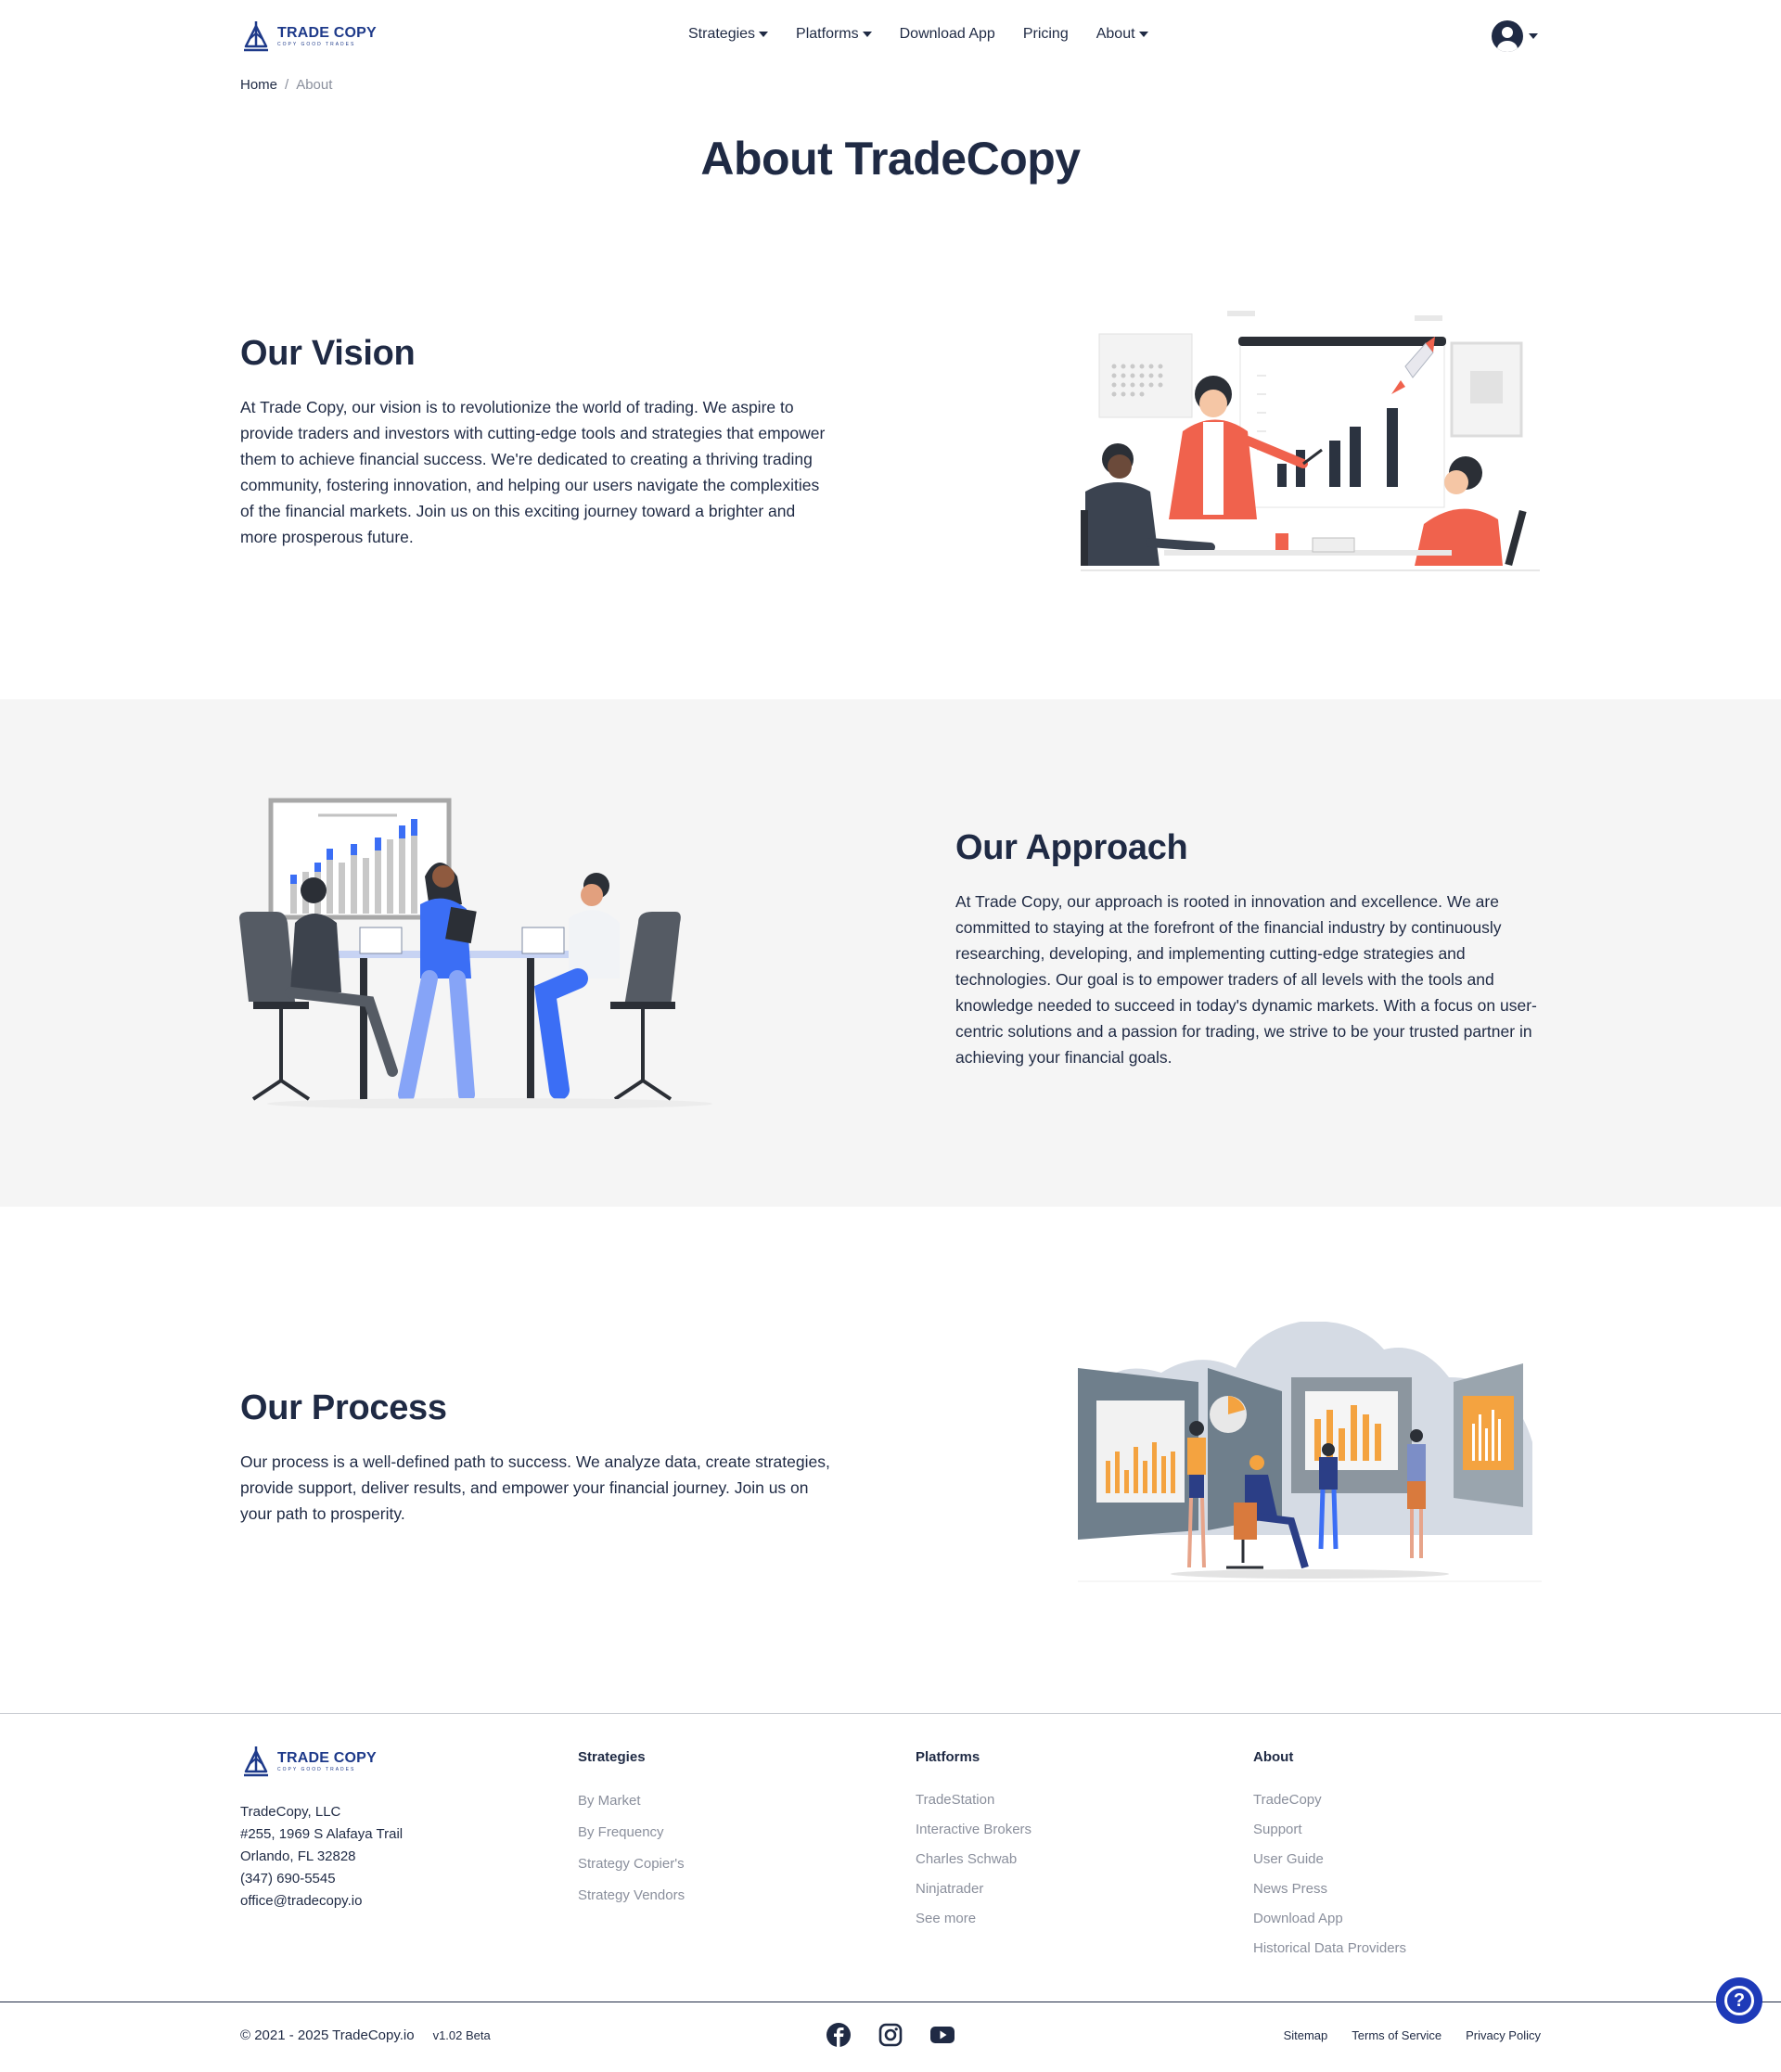  What do you see at coordinates (290, 1812) in the screenshot?
I see `address-company: TradeCopy, LLC` at bounding box center [290, 1812].